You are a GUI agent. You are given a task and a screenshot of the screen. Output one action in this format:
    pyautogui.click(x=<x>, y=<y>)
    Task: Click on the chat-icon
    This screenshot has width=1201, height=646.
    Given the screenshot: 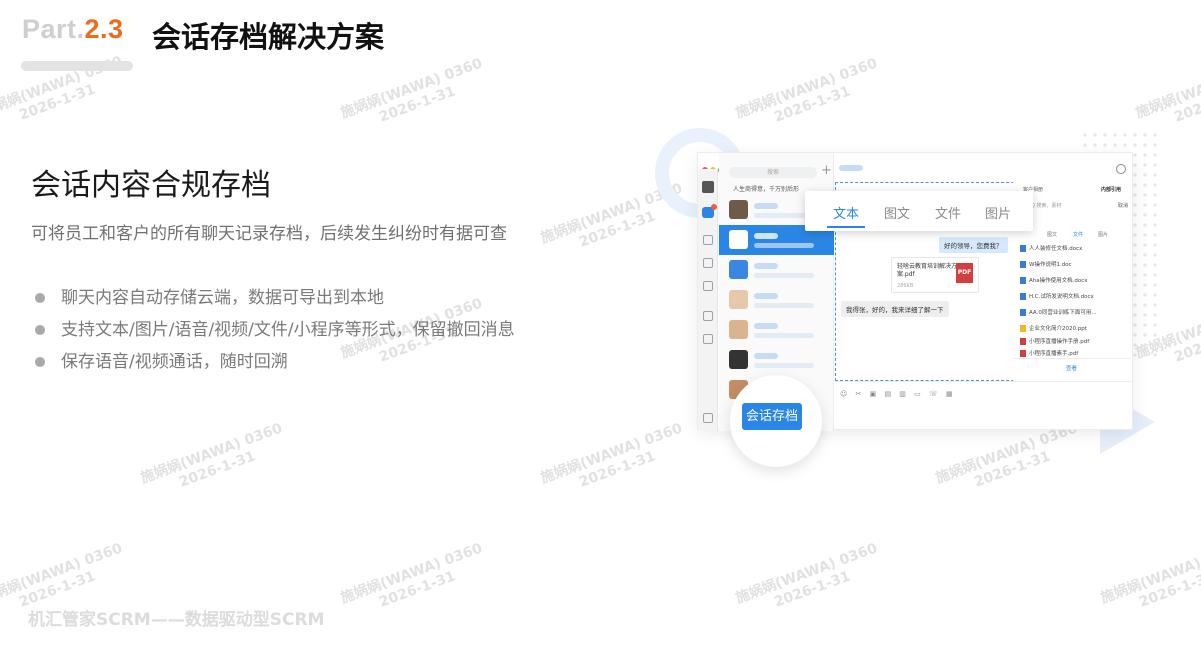 What is the action you would take?
    pyautogui.click(x=709, y=211)
    